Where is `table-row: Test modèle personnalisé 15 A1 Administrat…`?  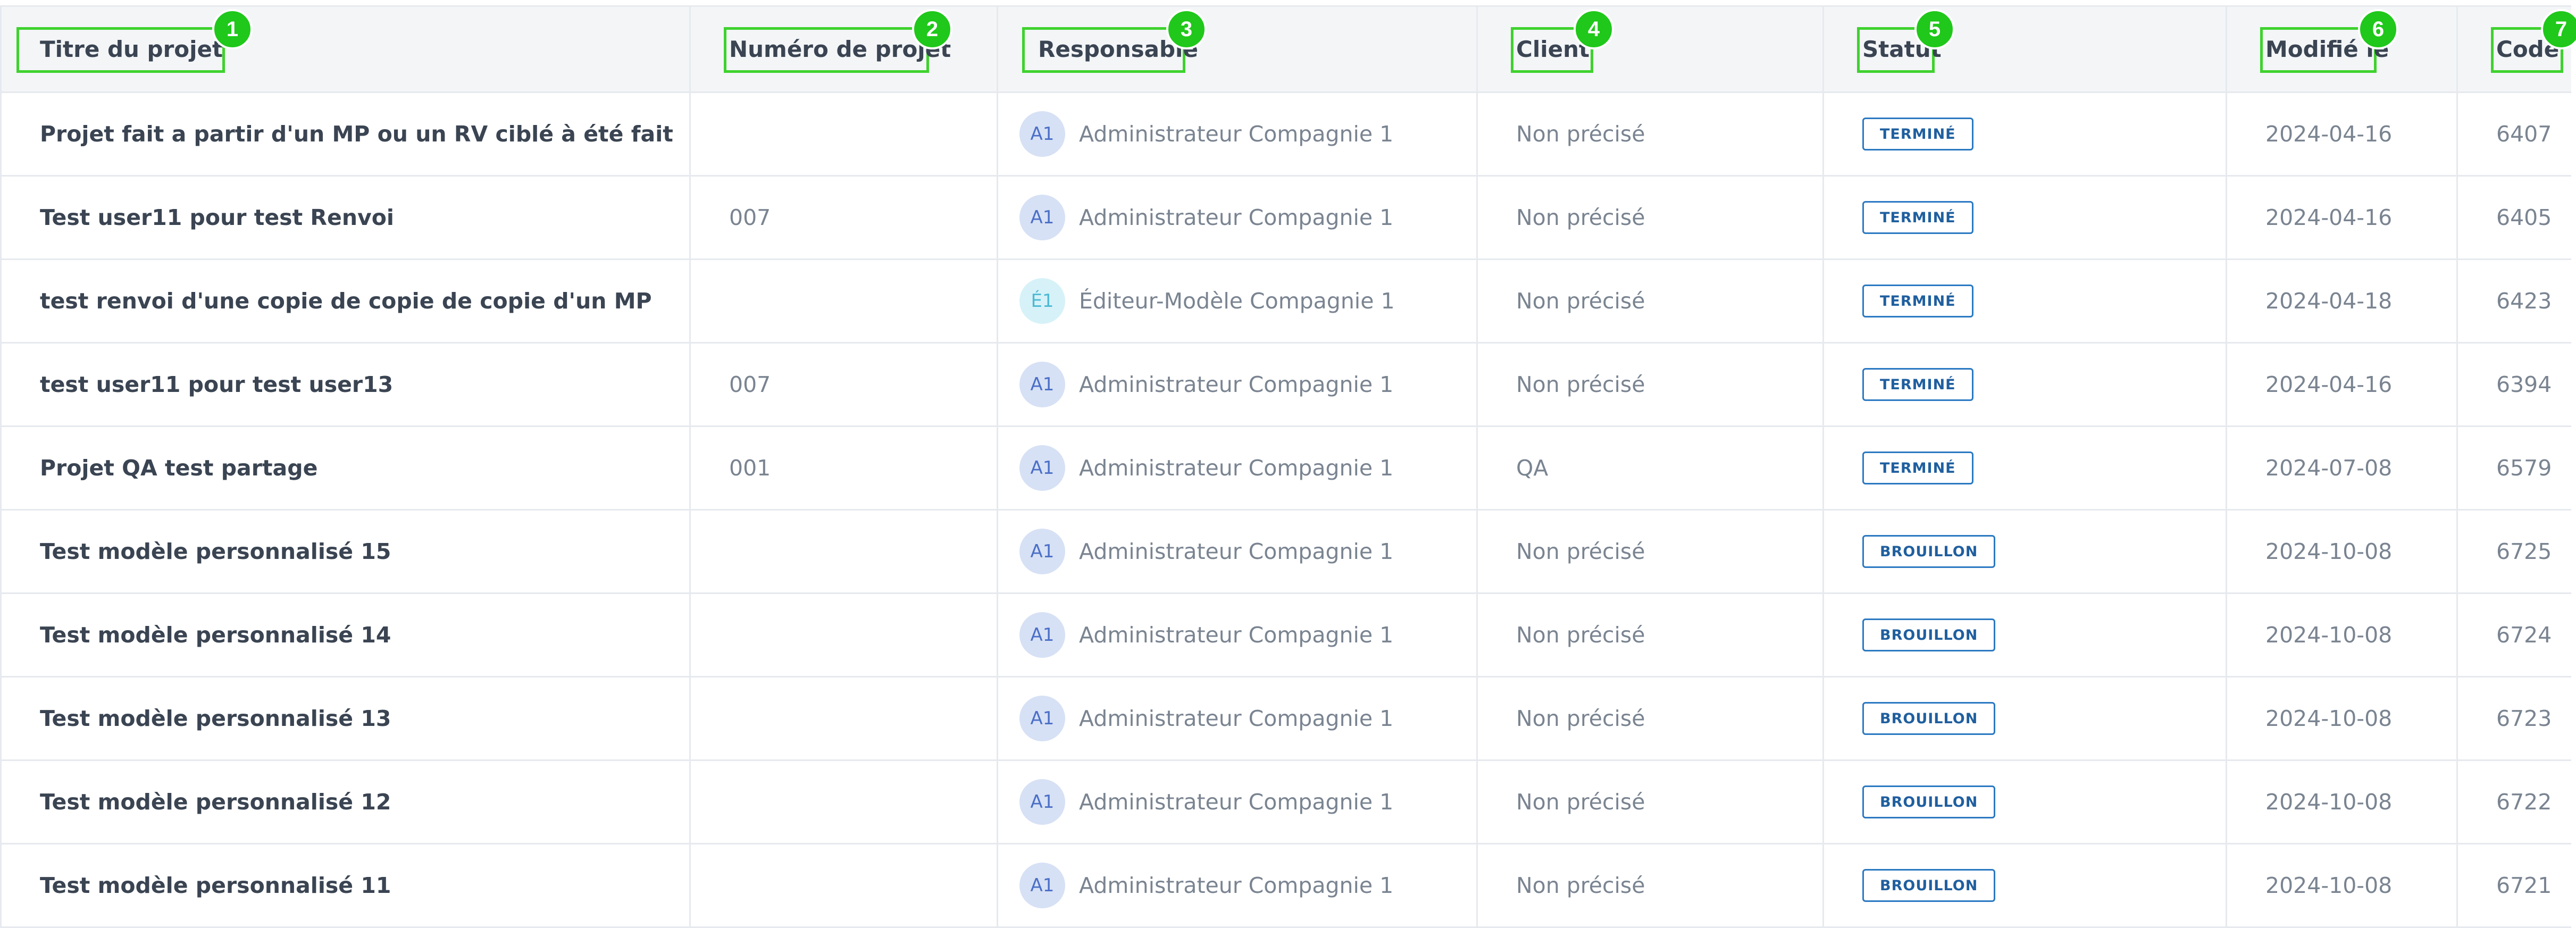
table-row: Test modèle personnalisé 15 A1 Administrat… is located at coordinates (1286, 552).